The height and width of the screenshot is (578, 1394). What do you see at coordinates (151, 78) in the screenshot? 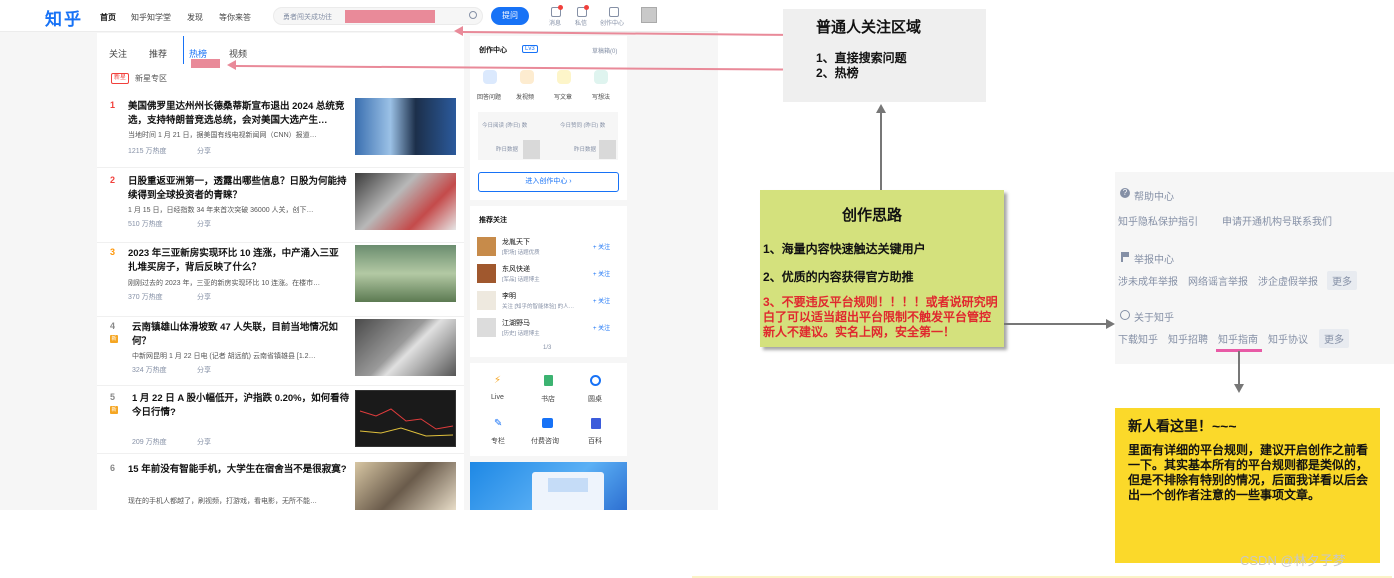
I see `hot-zone: 新星专区` at bounding box center [151, 78].